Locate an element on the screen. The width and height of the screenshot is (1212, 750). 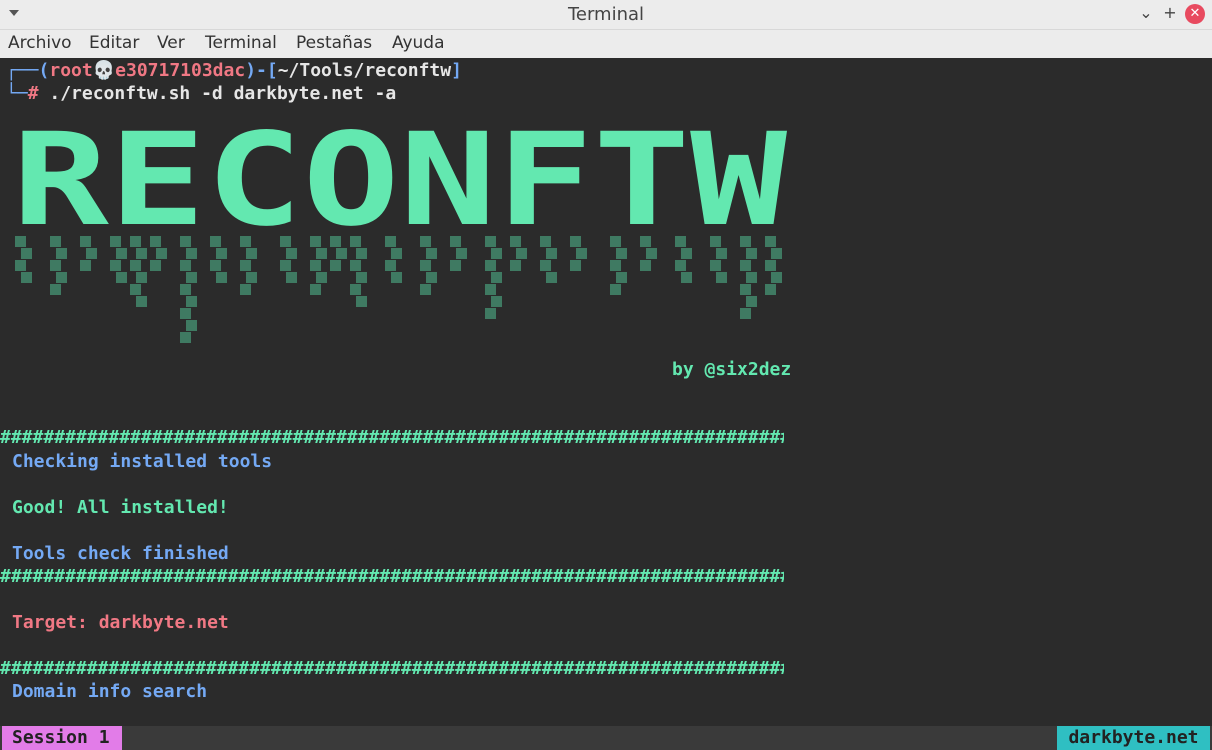
menu-ver: Ver is located at coordinates (171, 43).